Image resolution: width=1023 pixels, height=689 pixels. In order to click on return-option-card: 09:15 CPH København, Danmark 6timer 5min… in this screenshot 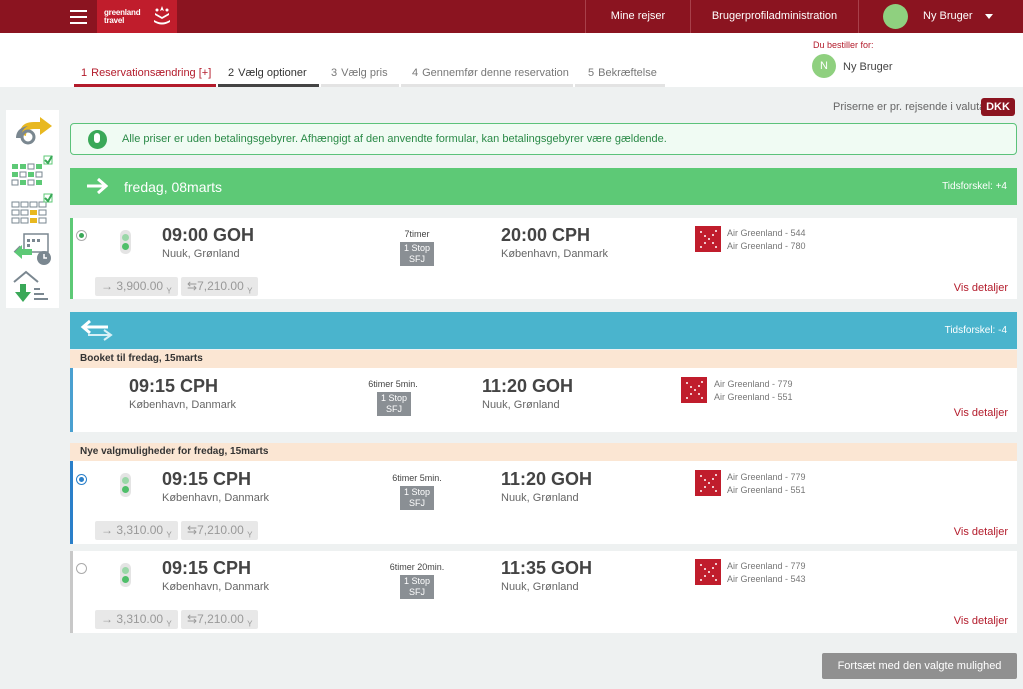, I will do `click(543, 502)`.